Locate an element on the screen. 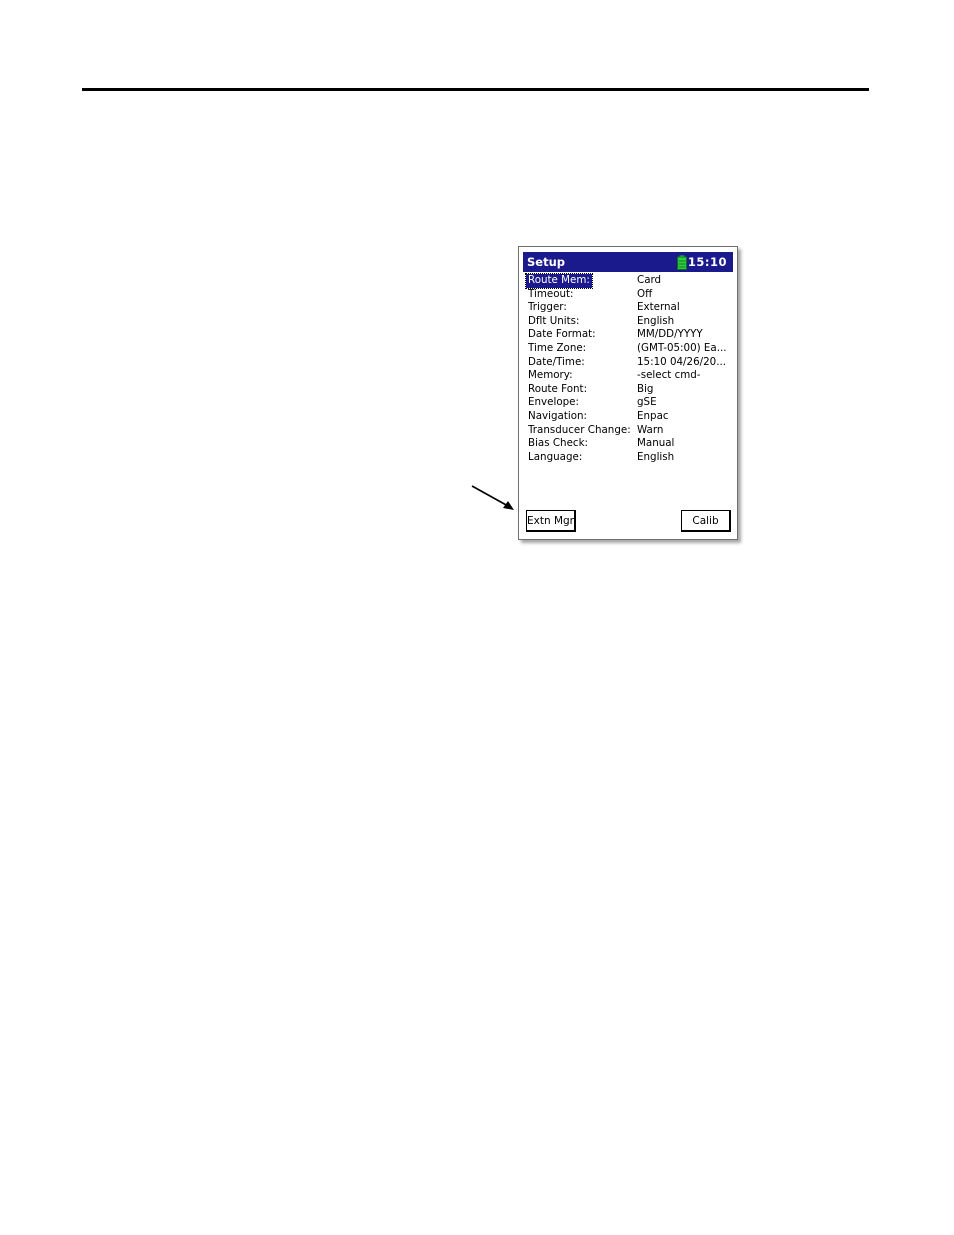 The height and width of the screenshot is (1235, 954). window-title: Setup is located at coordinates (546, 262).